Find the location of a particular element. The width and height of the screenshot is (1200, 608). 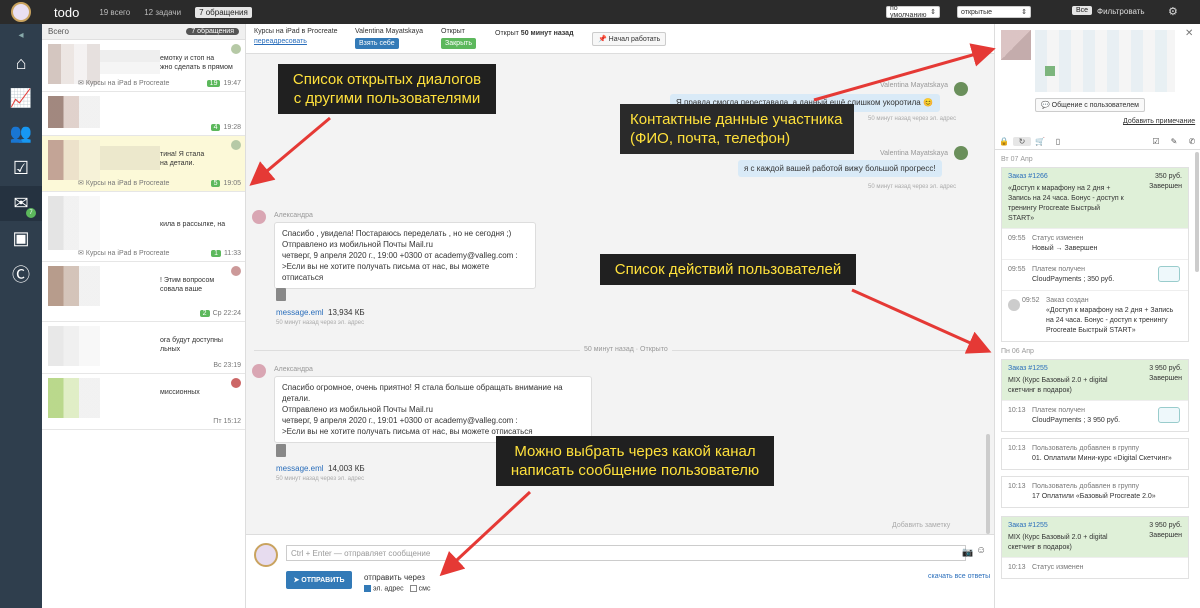

message-input: Ctrl + Enter — отправляет сообщение is located at coordinates (626, 553).